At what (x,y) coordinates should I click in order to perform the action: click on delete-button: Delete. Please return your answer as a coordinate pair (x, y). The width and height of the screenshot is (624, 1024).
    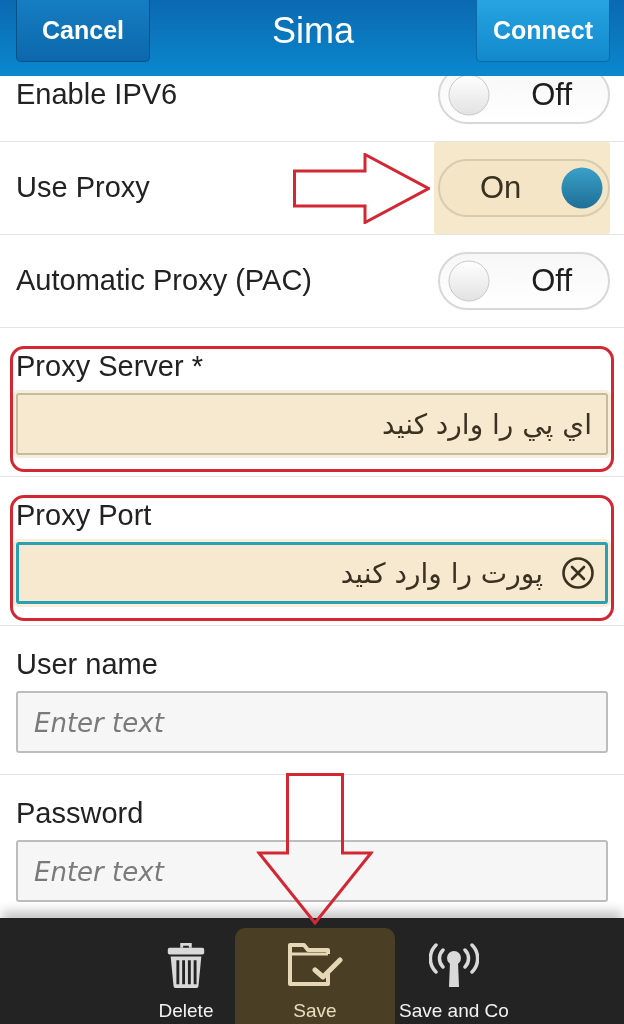
    Looking at the image, I should click on (186, 976).